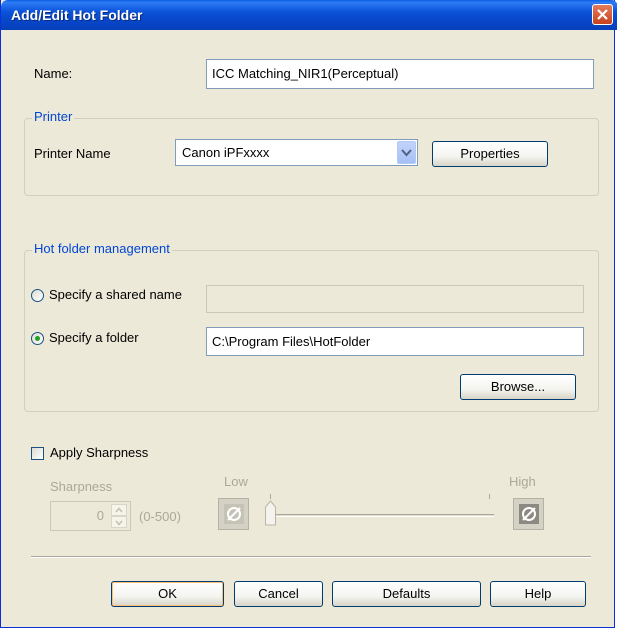 The height and width of the screenshot is (630, 617). I want to click on sharpness-slider-track, so click(382, 515).